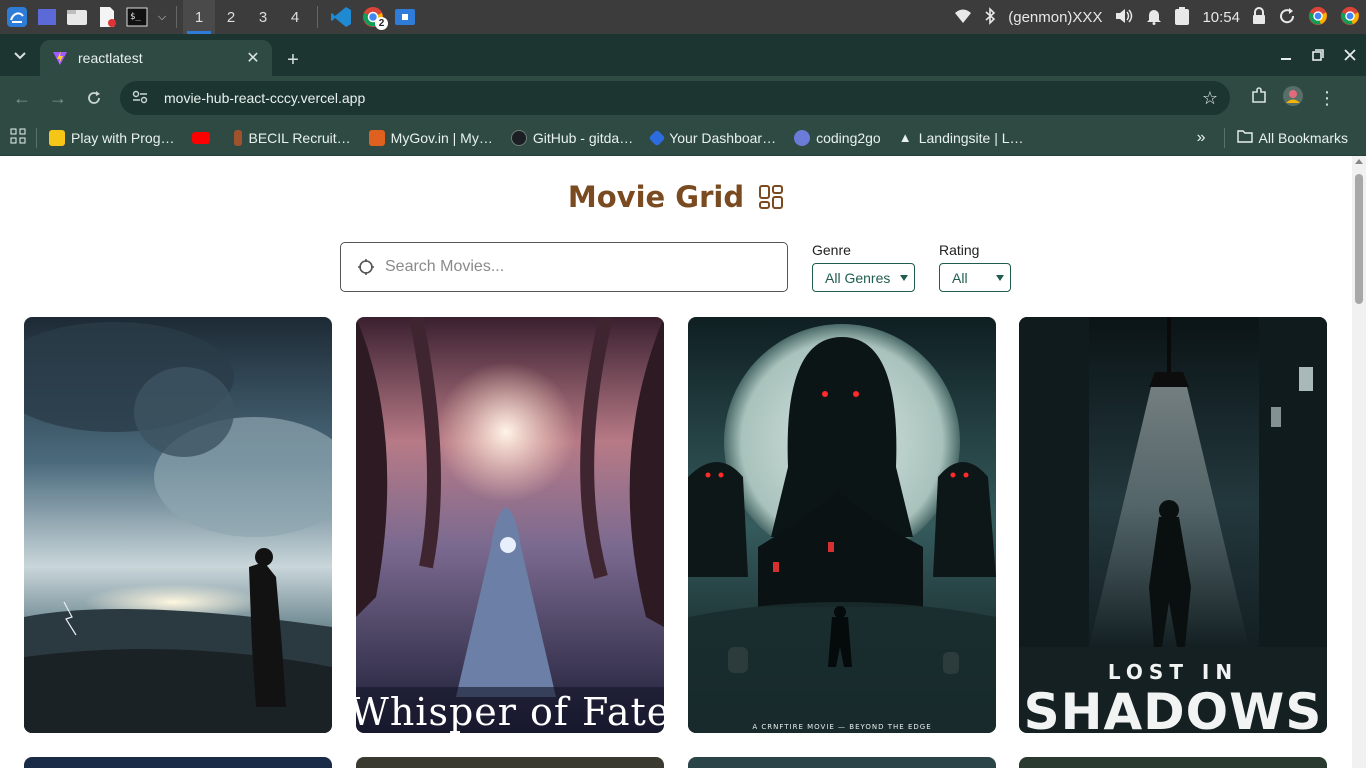 The image size is (1366, 768). Describe the element at coordinates (199, 17) in the screenshot. I see `workspace-1: 1` at that location.